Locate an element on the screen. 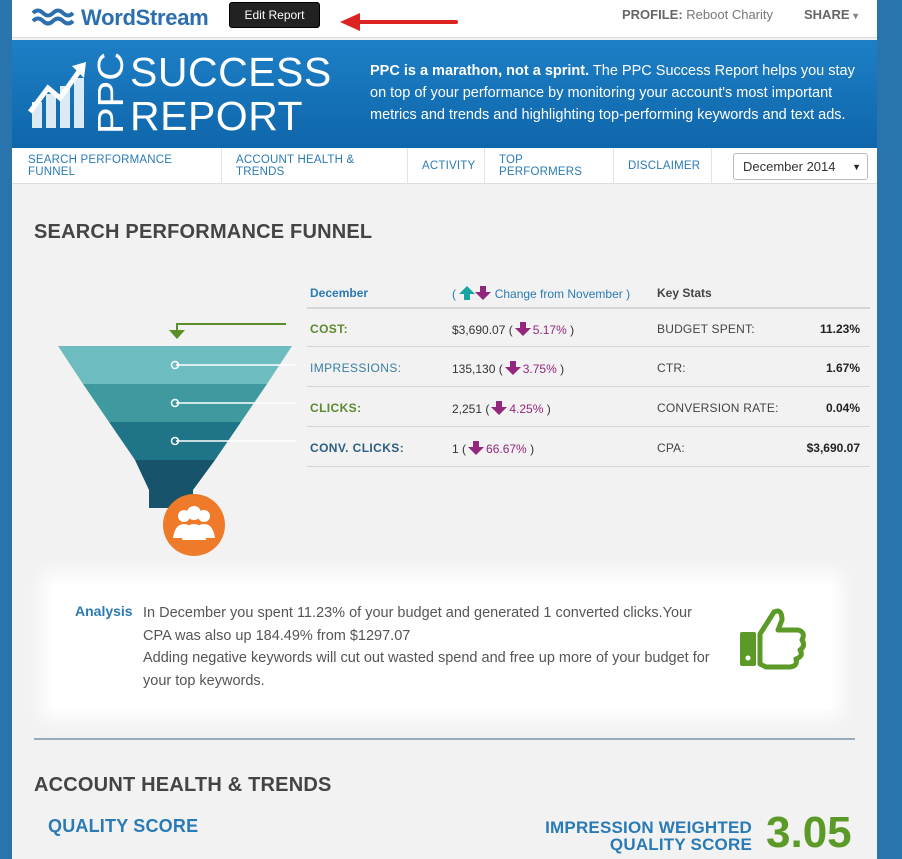  funnel-graphic is located at coordinates (177, 439).